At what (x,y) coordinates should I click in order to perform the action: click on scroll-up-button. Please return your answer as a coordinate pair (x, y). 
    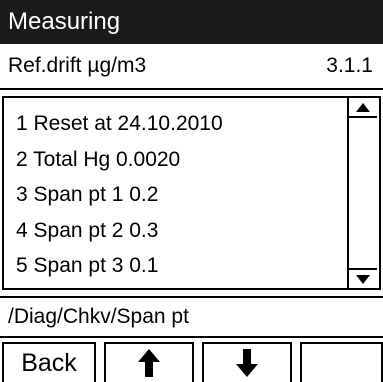
    Looking at the image, I should click on (363, 108).